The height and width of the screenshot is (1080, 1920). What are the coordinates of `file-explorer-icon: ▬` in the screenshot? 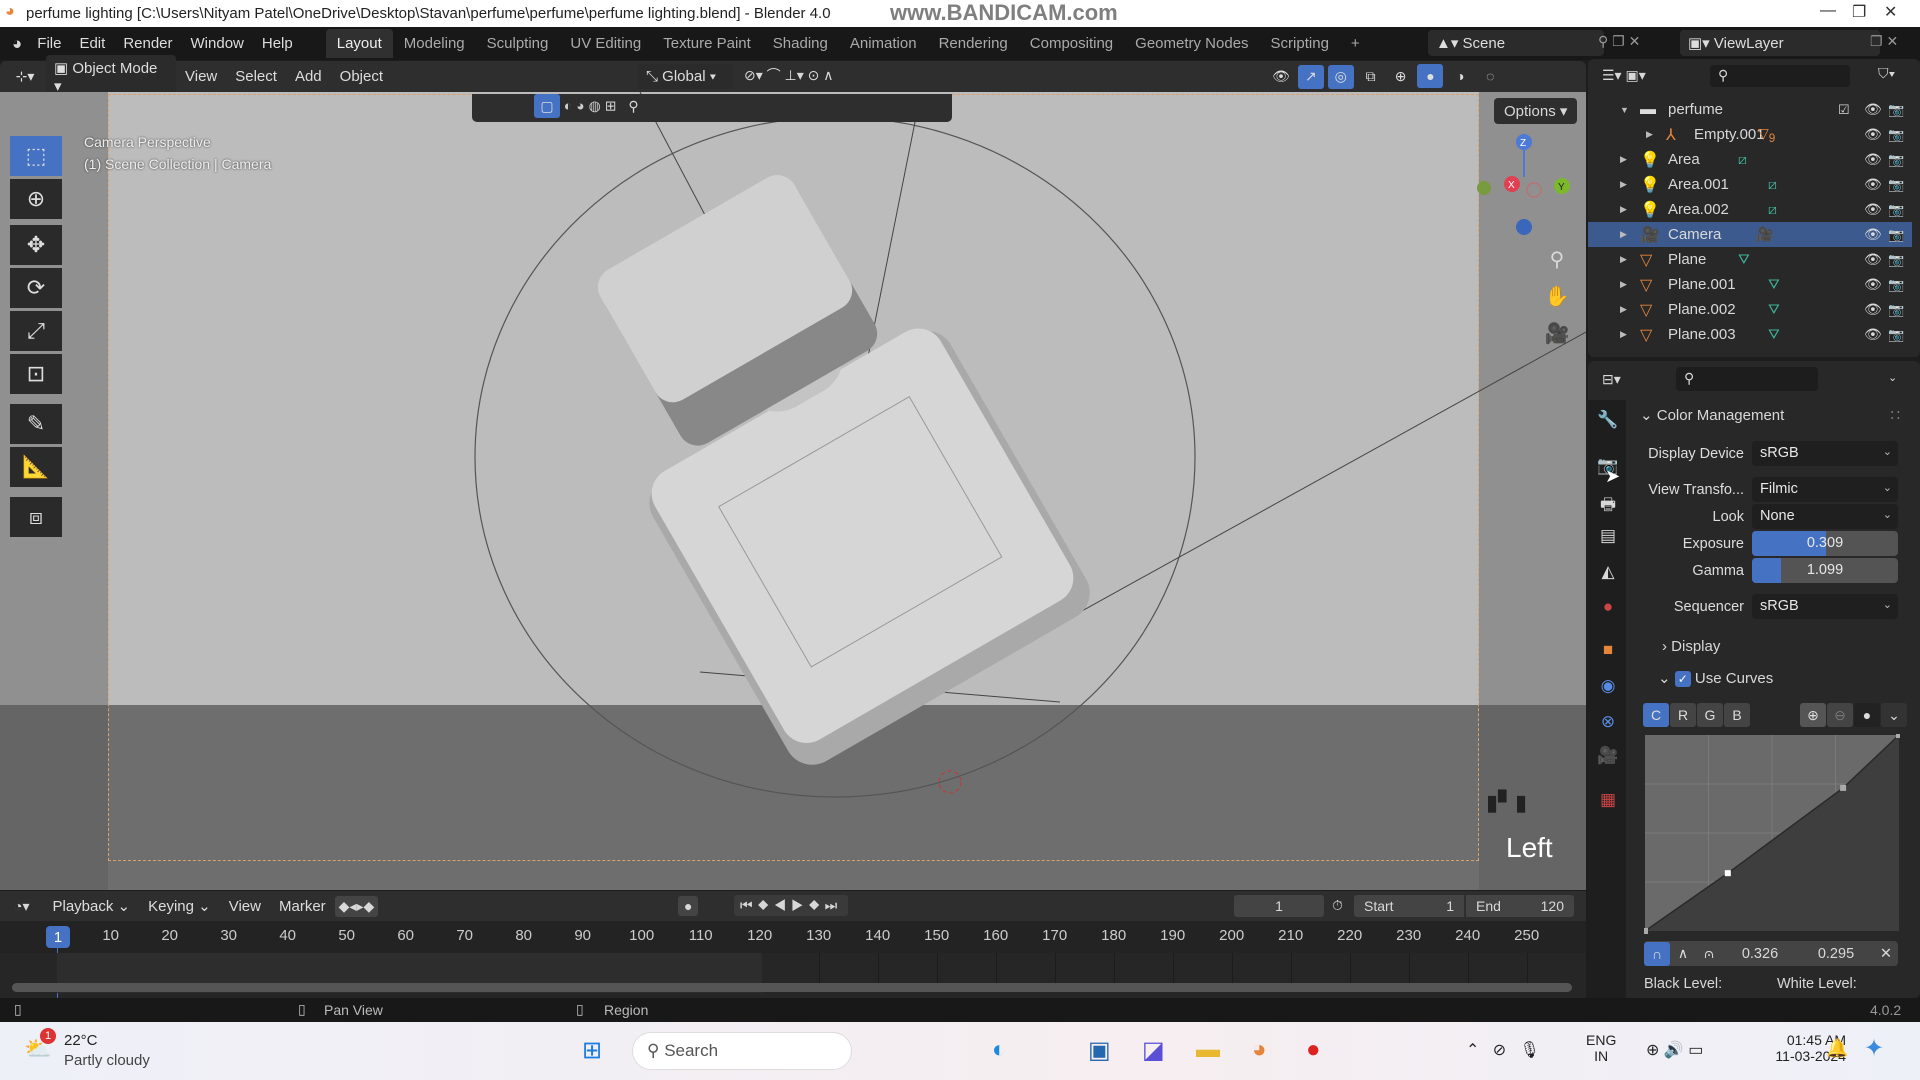 It's located at (1208, 1050).